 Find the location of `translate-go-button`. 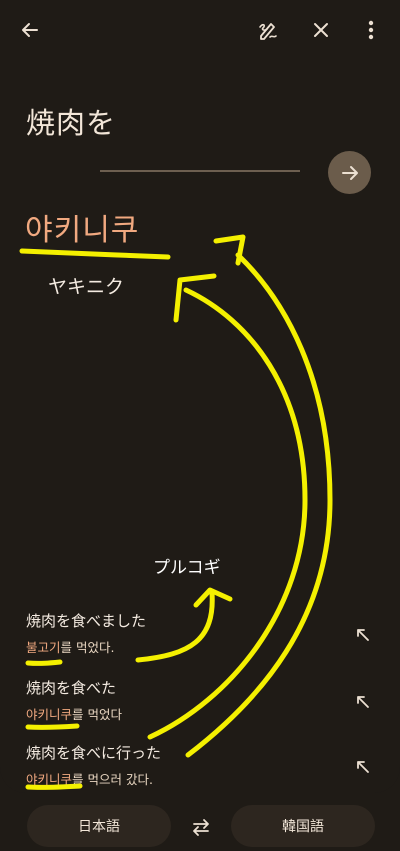

translate-go-button is located at coordinates (349, 172).